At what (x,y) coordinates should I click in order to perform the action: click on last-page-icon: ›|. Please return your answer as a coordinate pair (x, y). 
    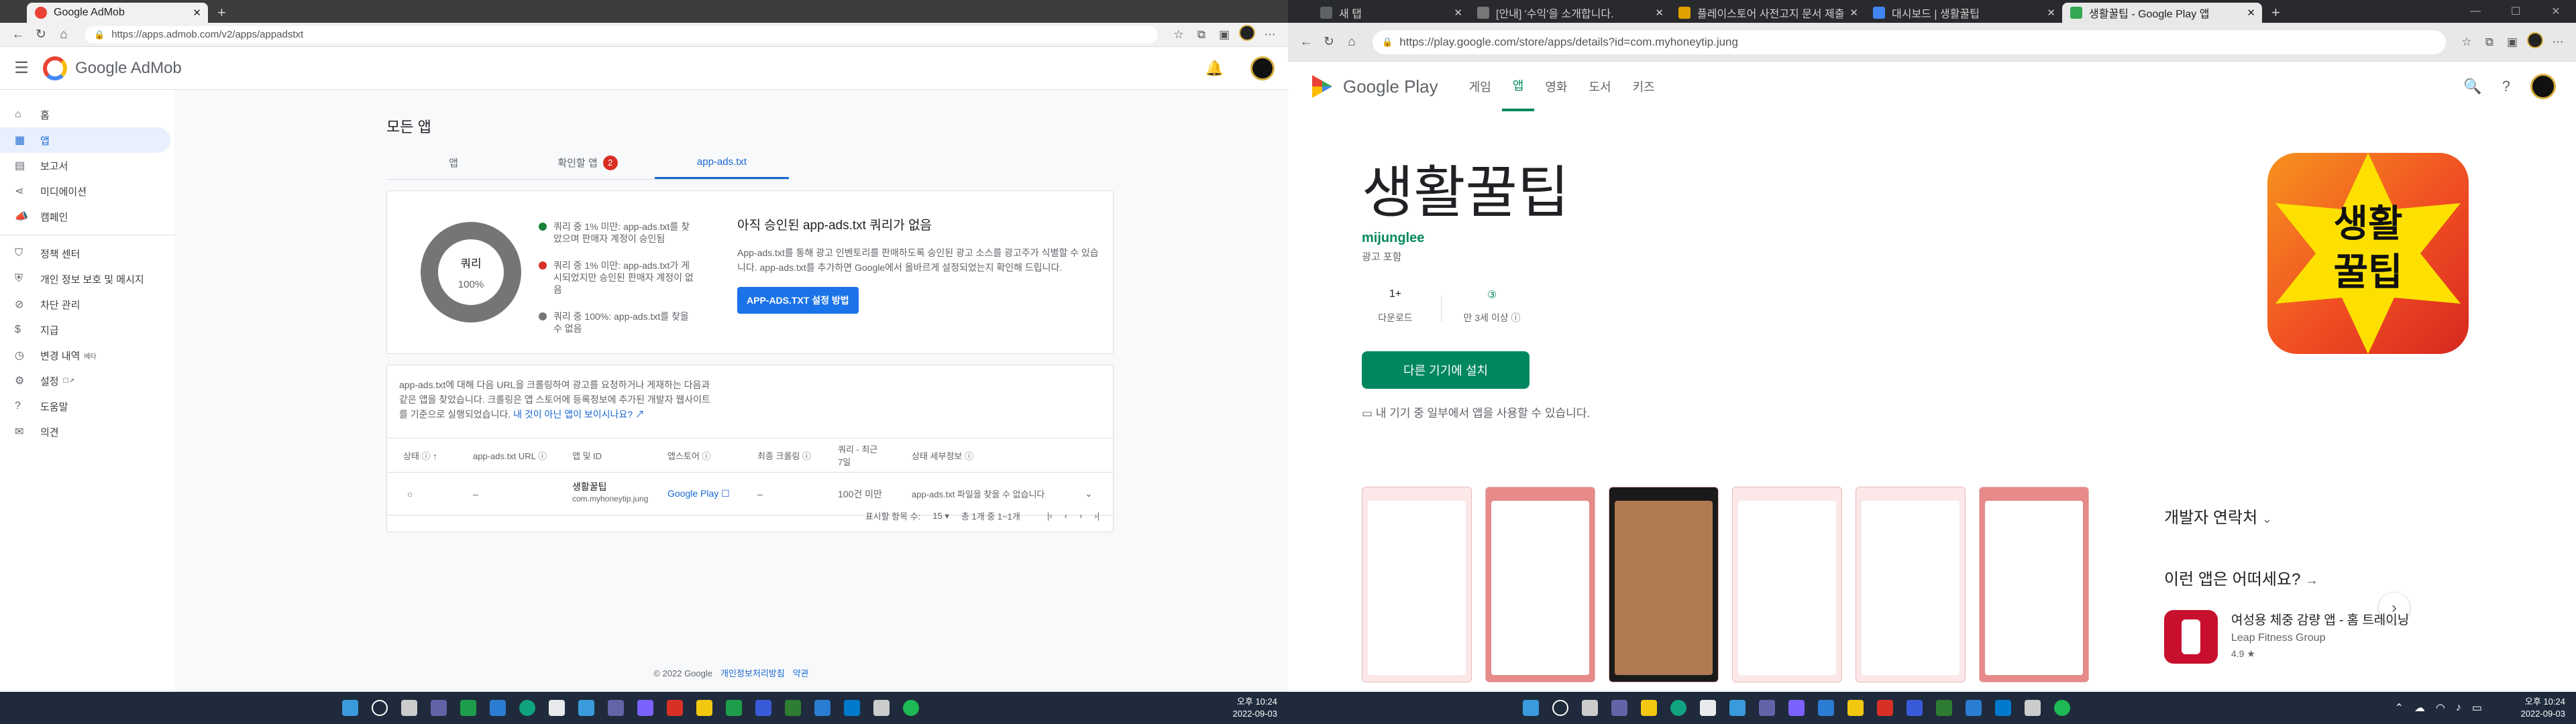
    Looking at the image, I should click on (1096, 516).